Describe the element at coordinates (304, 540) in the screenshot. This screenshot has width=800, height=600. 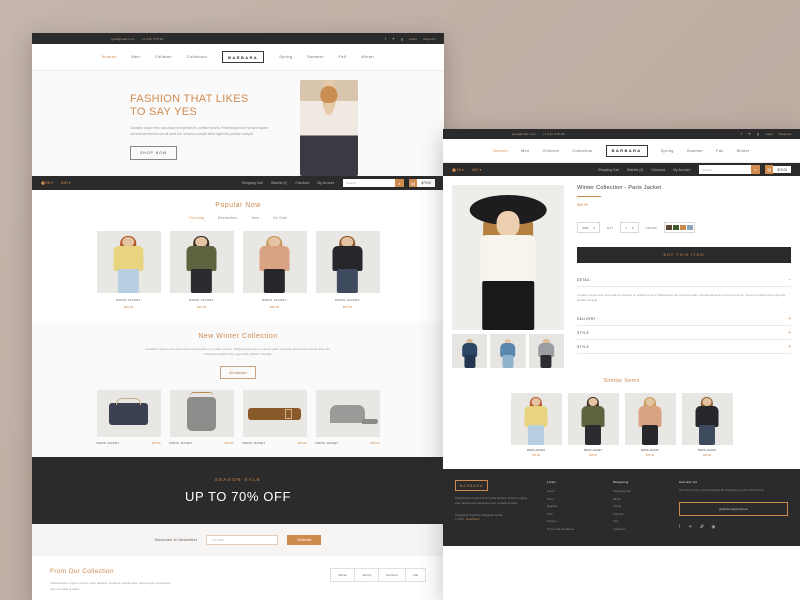
I see `subscribe-button: Subscribe` at that location.